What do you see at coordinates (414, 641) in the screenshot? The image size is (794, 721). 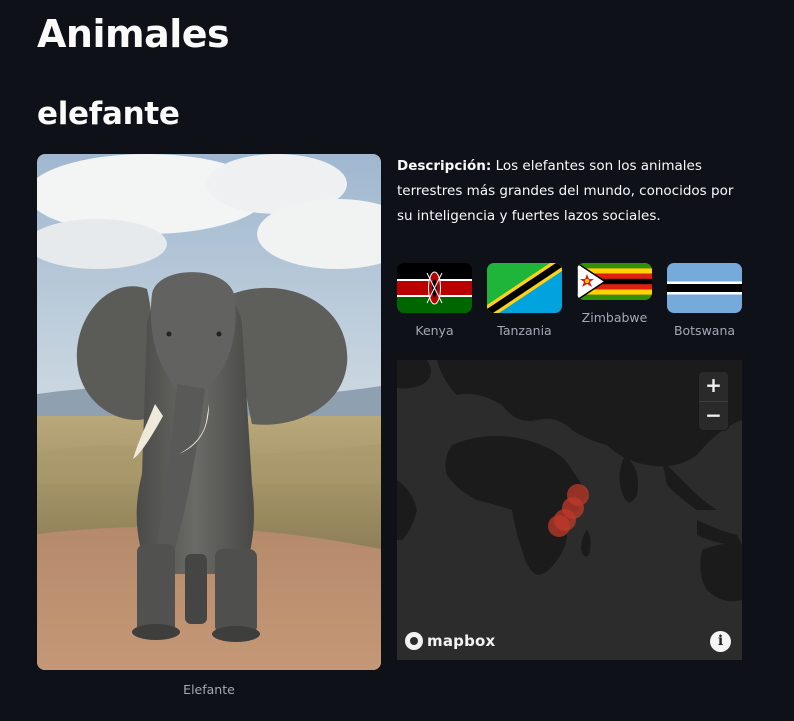 I see `mapbox-icon` at bounding box center [414, 641].